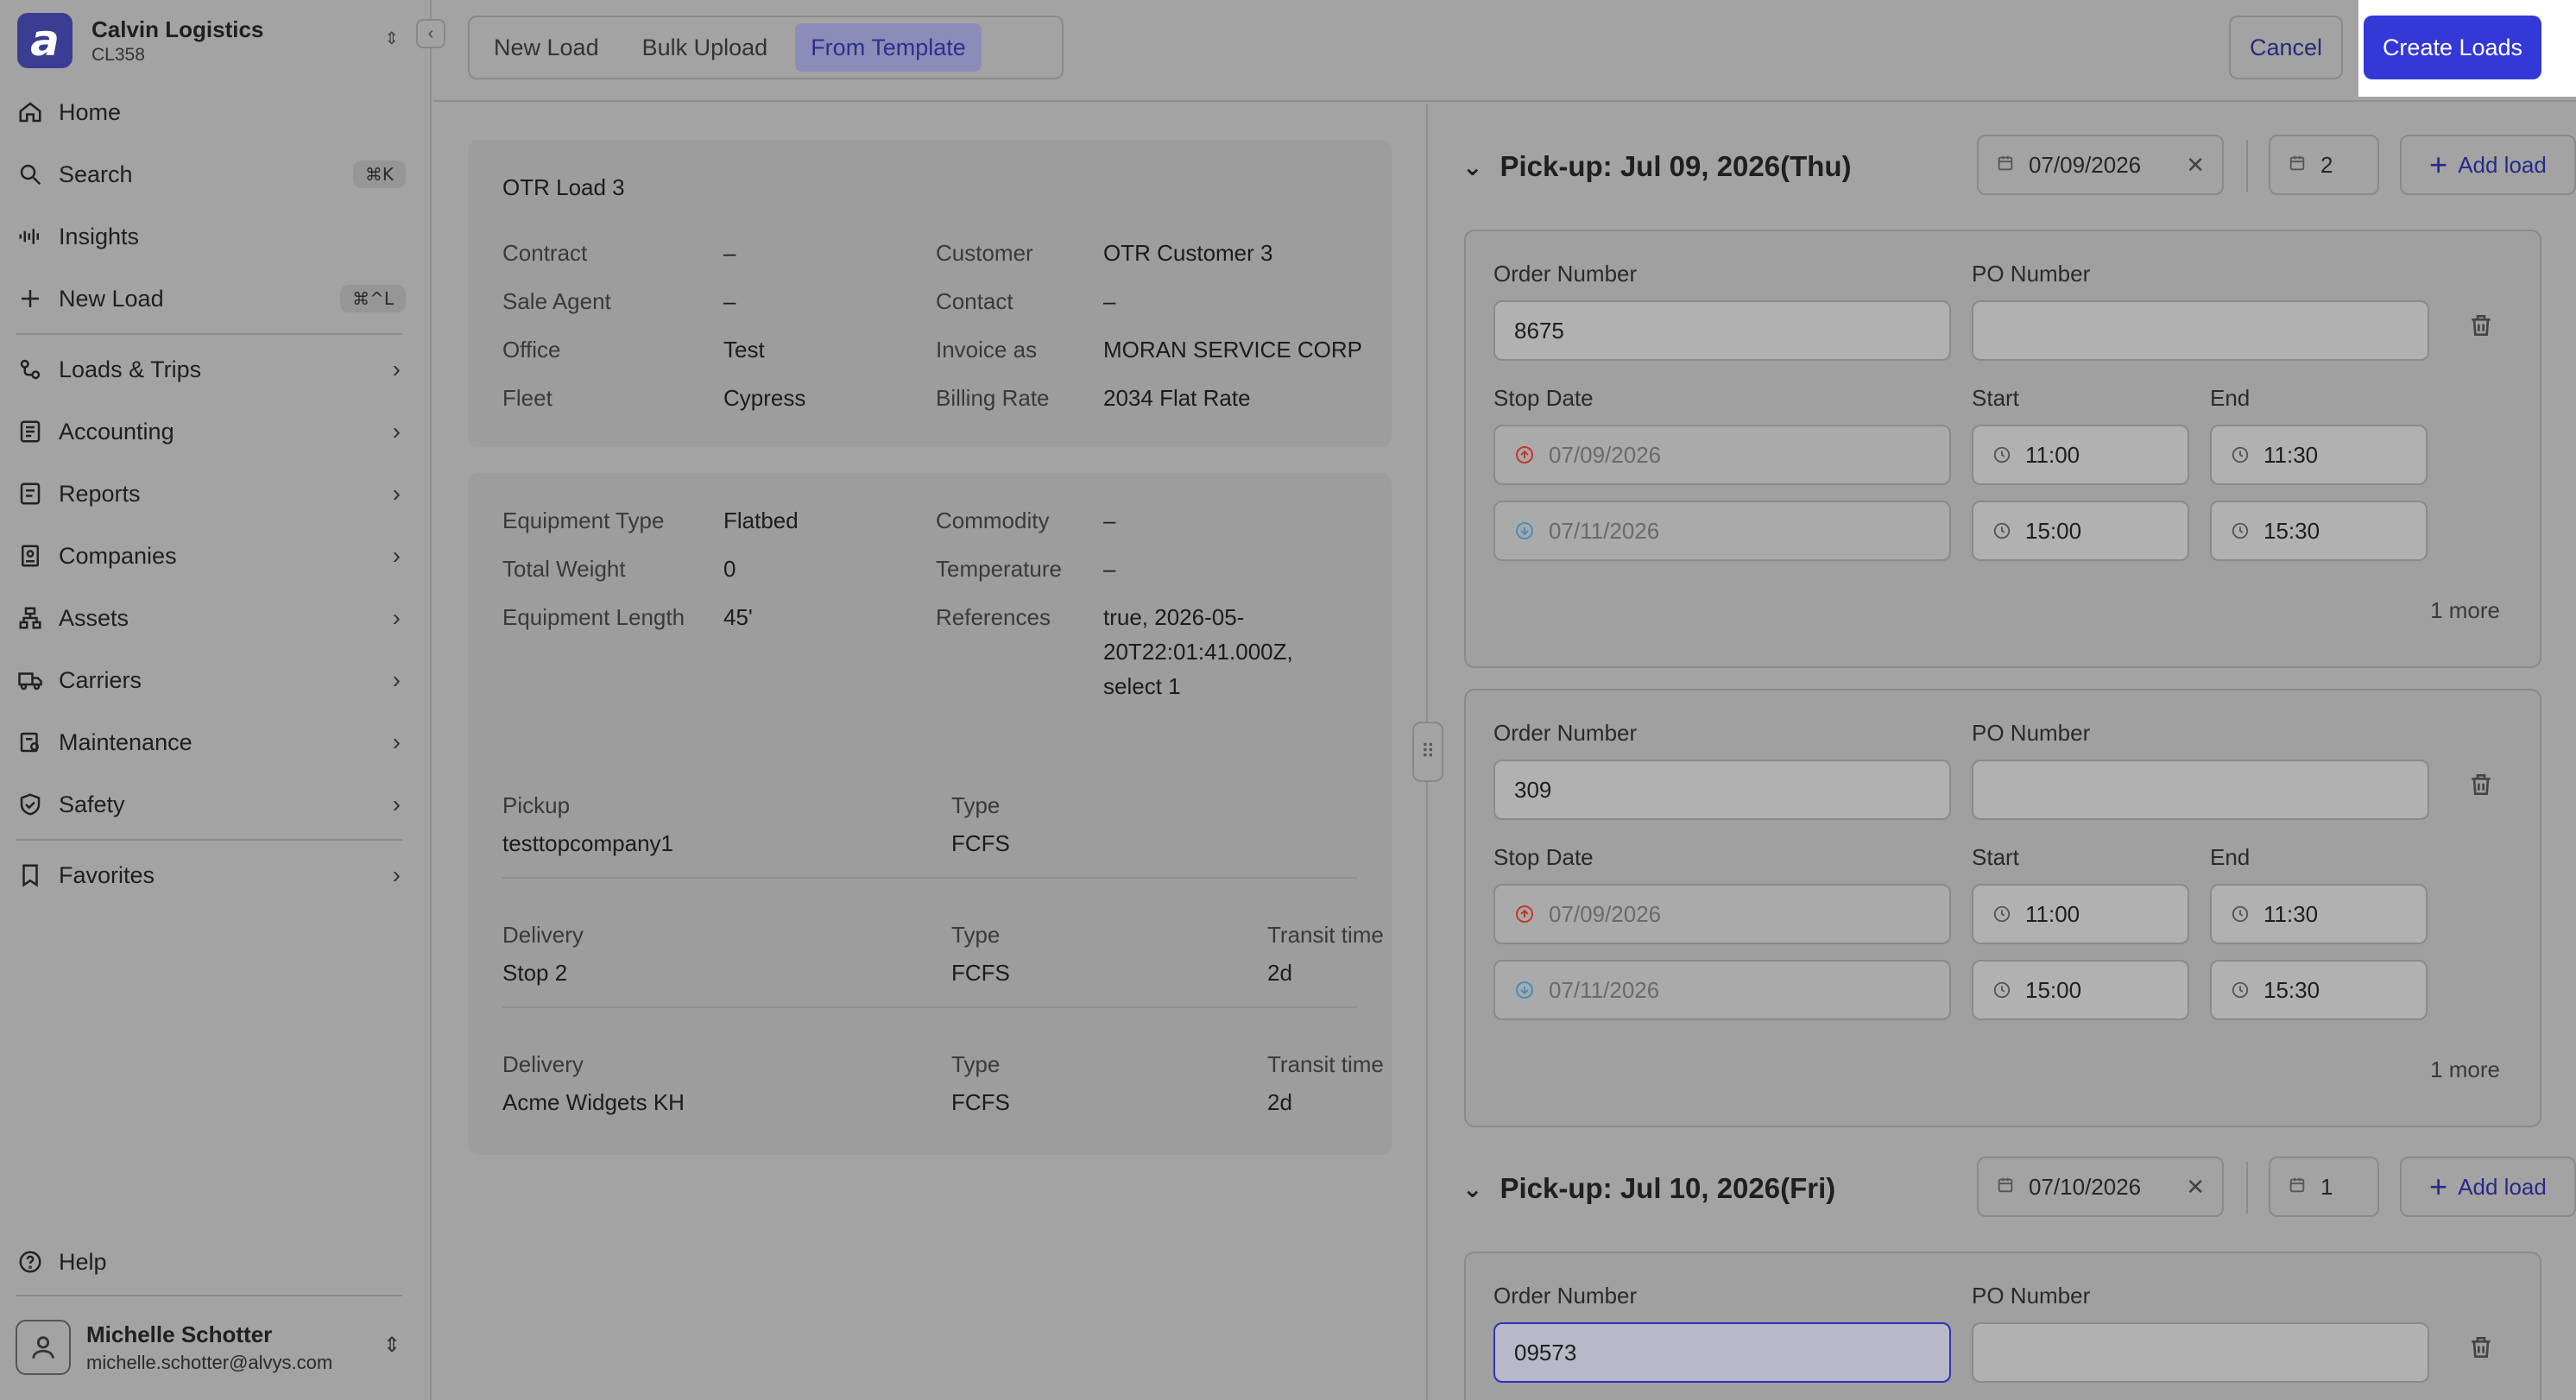  What do you see at coordinates (211, 174) in the screenshot?
I see `sidebar-item-search: Search ⌘K` at bounding box center [211, 174].